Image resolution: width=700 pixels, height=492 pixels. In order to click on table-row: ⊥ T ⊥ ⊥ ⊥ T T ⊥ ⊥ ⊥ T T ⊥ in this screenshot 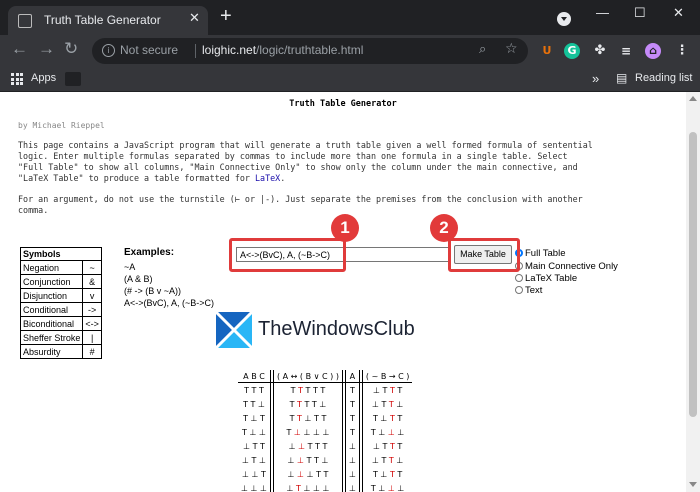, I will do `click(325, 460)`.